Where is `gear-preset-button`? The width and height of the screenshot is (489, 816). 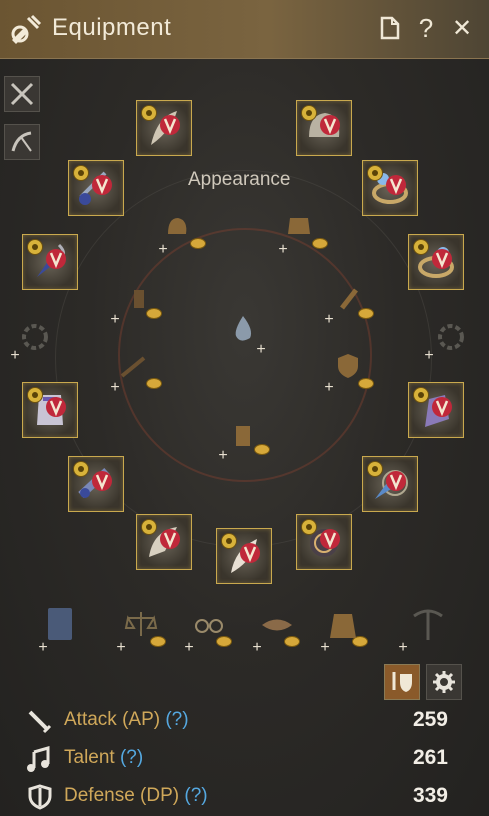 gear-preset-button is located at coordinates (402, 682).